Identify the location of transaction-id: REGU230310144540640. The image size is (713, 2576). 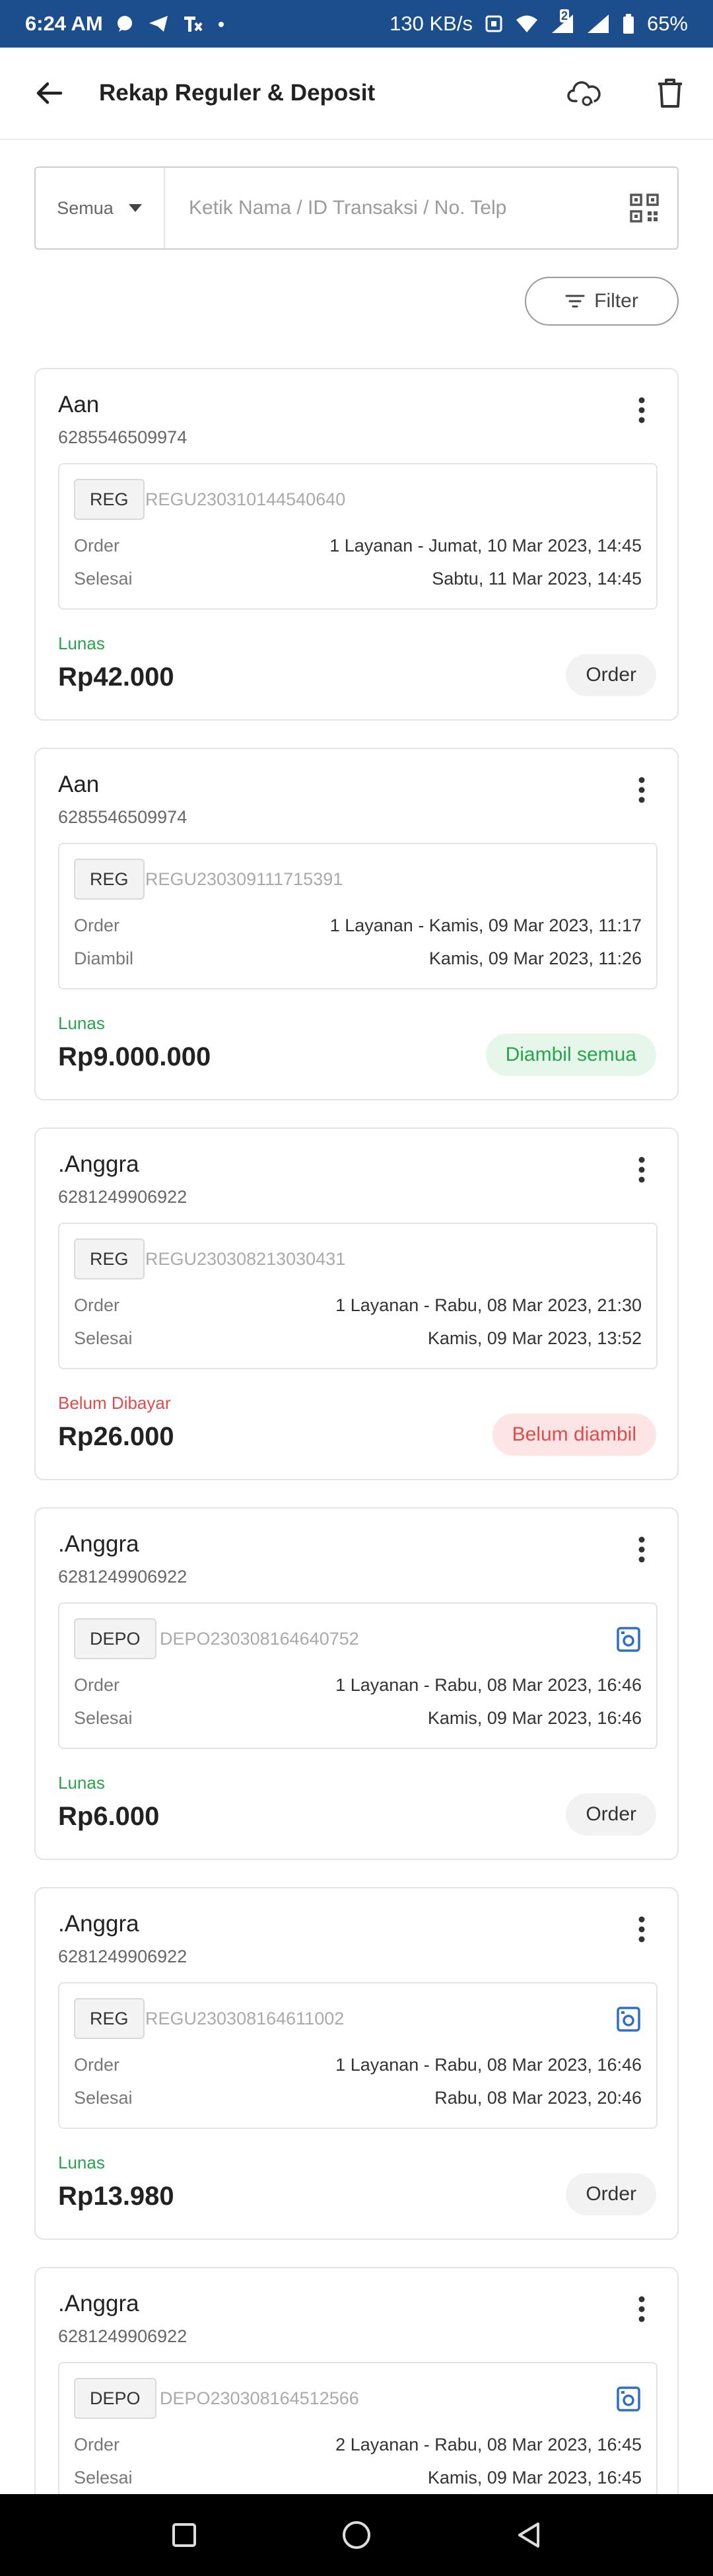
(245, 499).